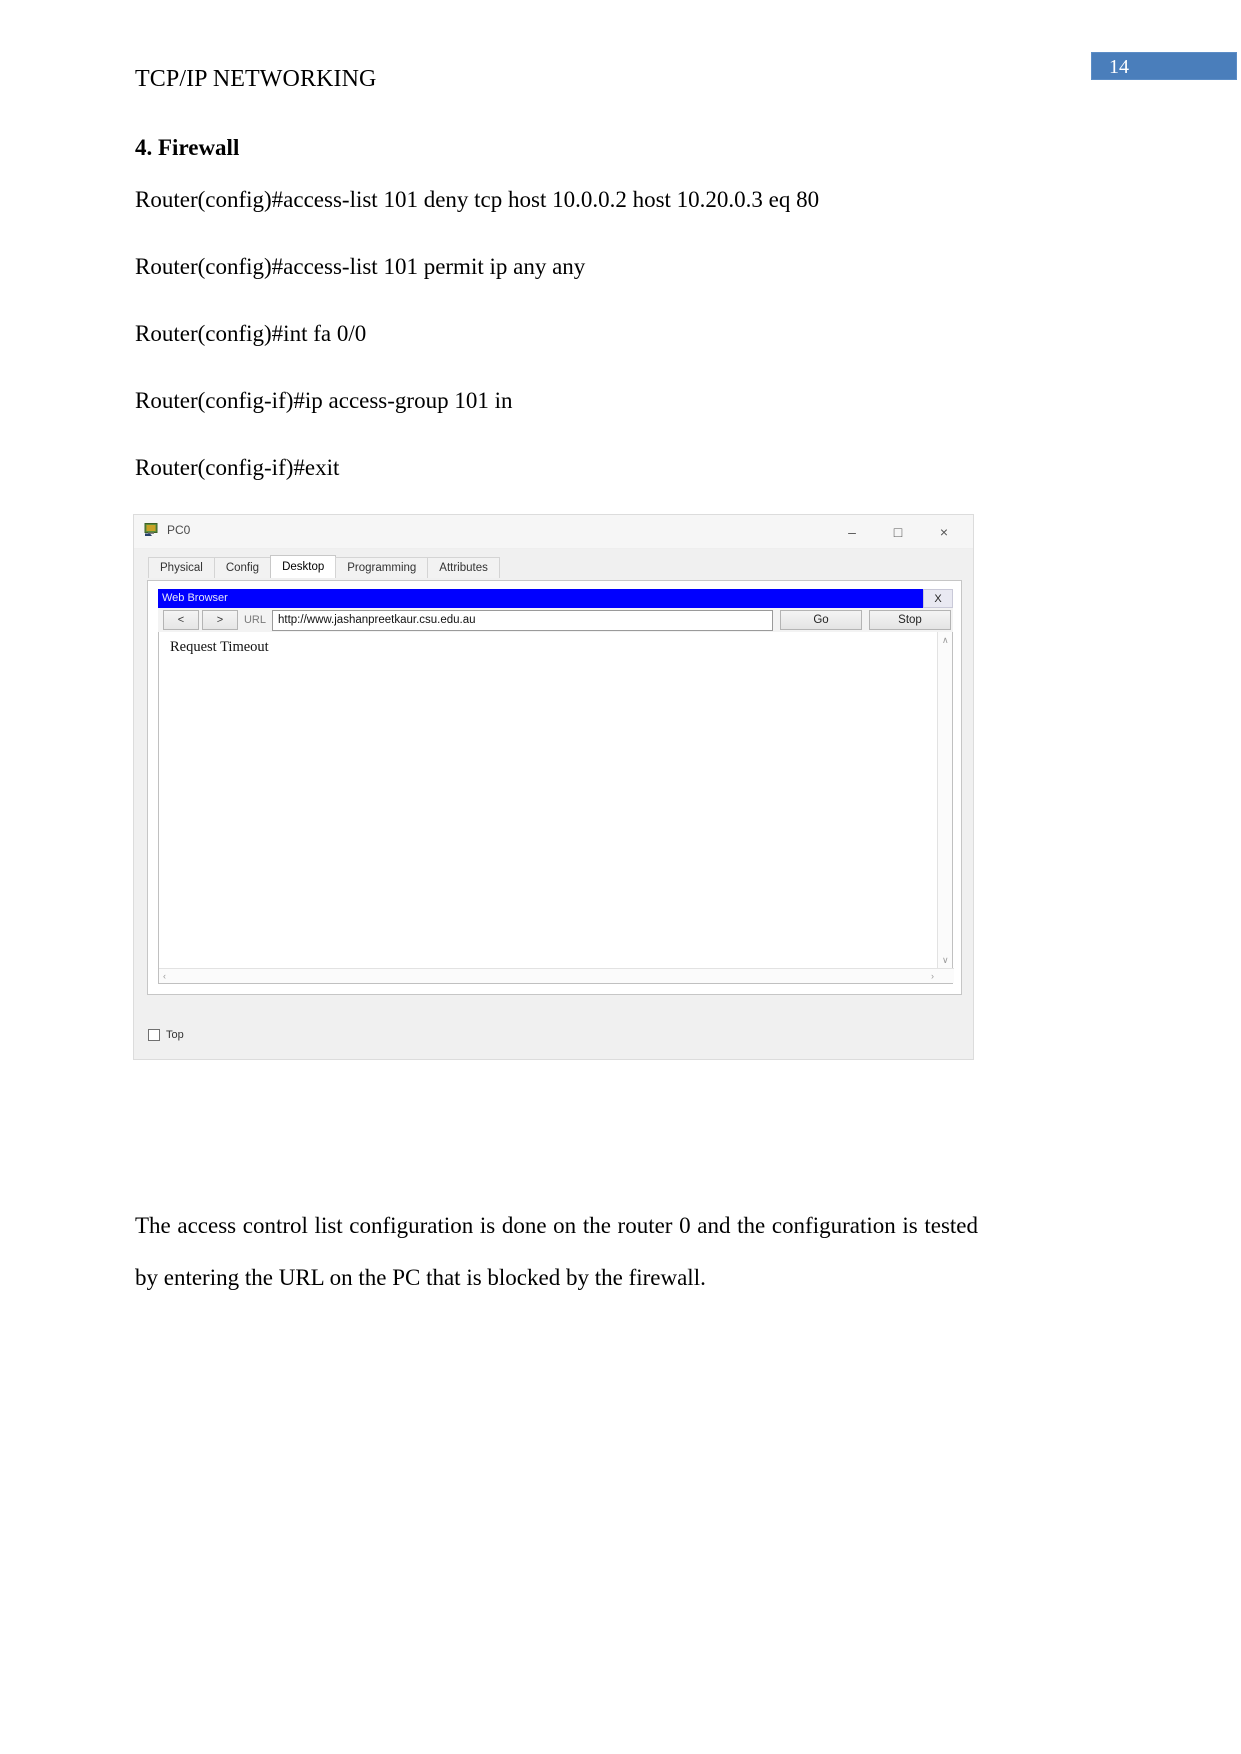 The width and height of the screenshot is (1241, 1754). I want to click on web-browser-page-area: Request Timeout ∧ ∨ ‹ ›, so click(556, 808).